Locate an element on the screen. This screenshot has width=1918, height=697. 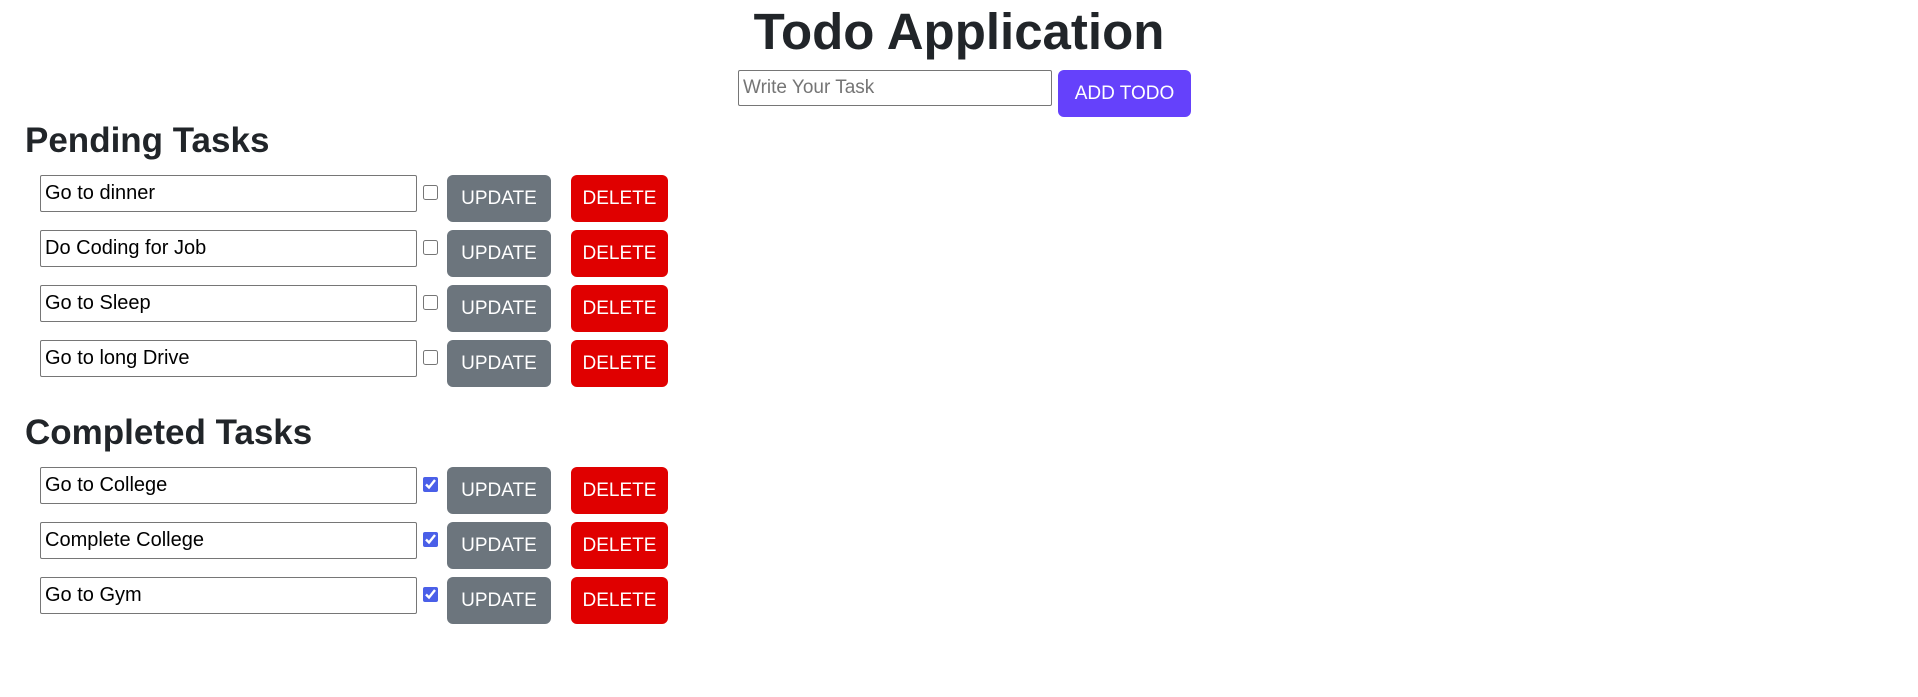
pending-tasks-heading: Pending Tasks is located at coordinates (147, 140).